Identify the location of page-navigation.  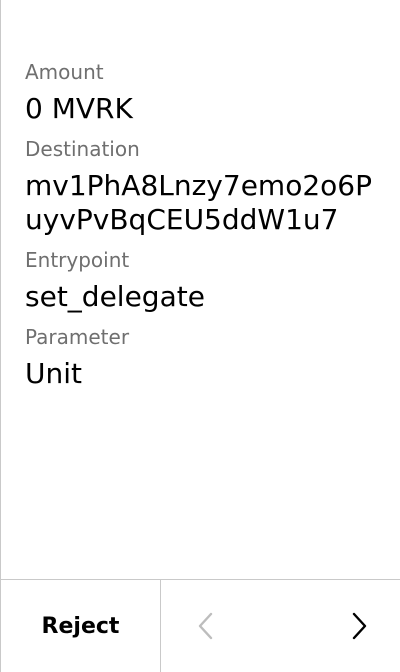
(280, 626).